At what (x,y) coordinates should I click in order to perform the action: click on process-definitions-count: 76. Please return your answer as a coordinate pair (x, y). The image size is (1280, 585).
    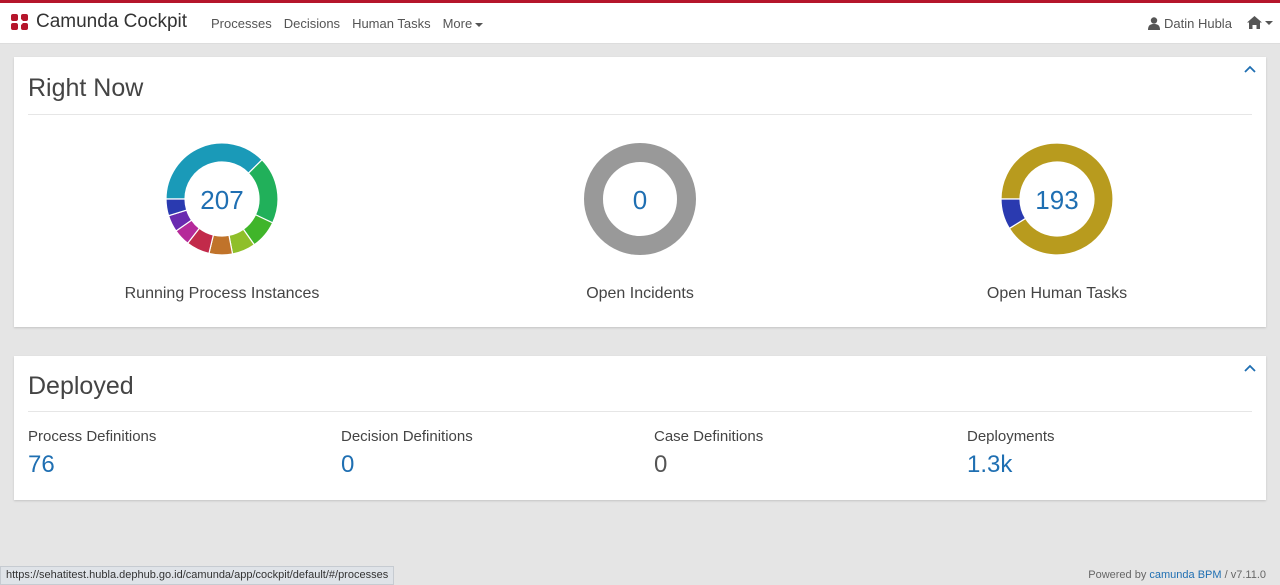
    Looking at the image, I should click on (92, 465).